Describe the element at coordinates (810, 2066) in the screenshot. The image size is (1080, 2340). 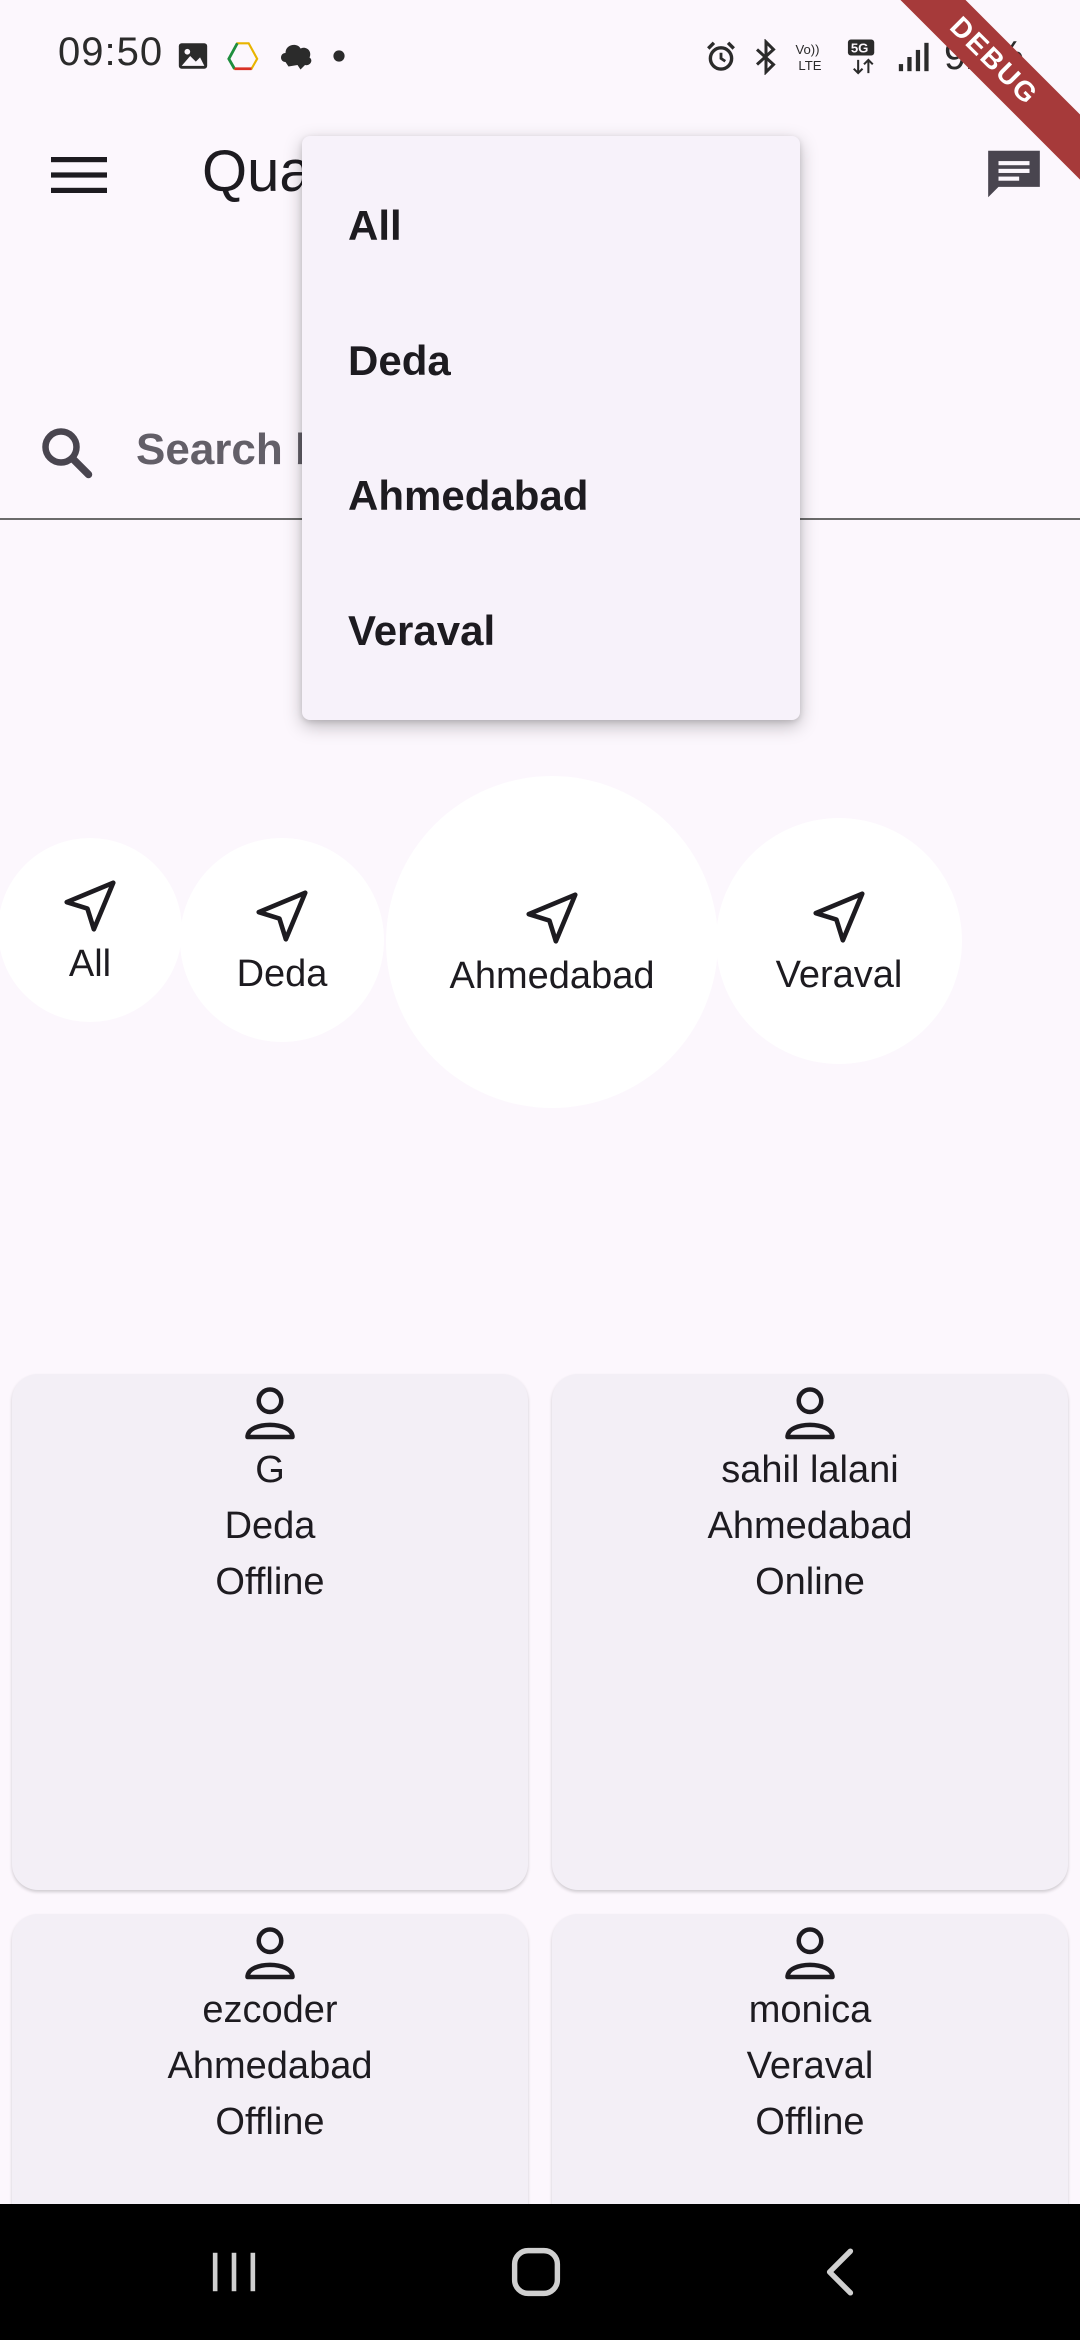
I see `user-city: Veraval` at that location.